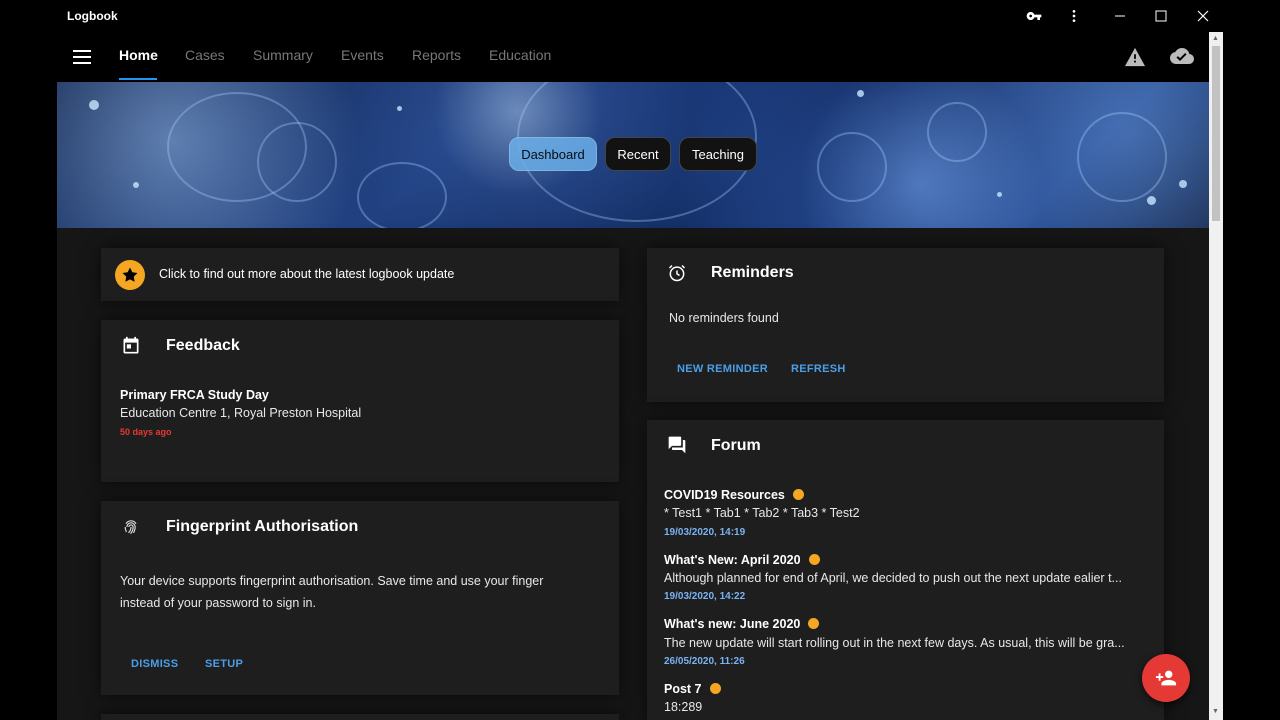  I want to click on app-title: Logbook, so click(92, 16).